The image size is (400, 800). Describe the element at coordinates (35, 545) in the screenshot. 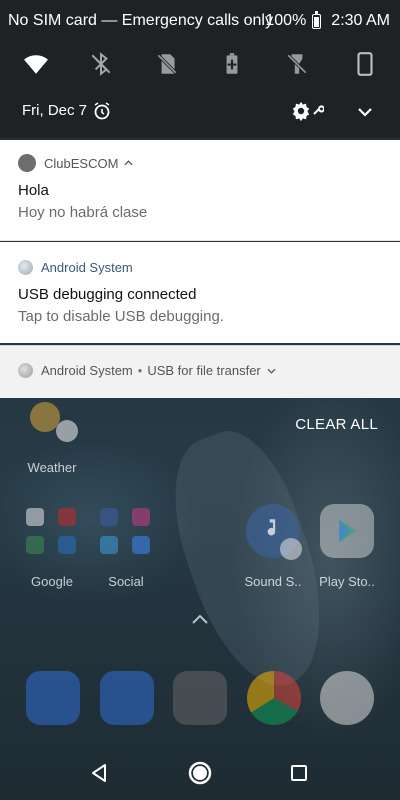

I see `drive-icon` at that location.